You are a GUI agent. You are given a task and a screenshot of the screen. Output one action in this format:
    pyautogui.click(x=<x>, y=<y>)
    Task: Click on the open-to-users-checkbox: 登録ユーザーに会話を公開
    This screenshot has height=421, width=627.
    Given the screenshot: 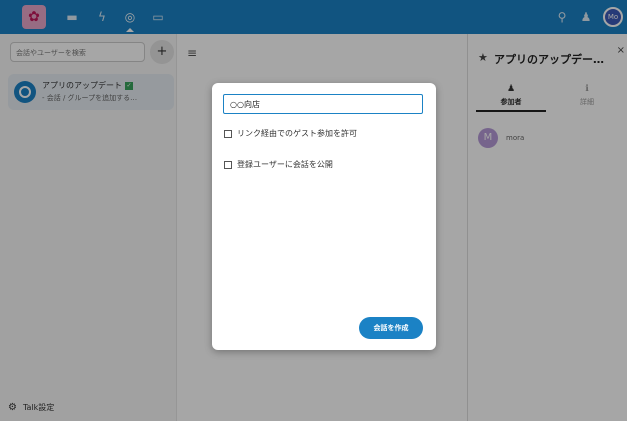 What is the action you would take?
    pyautogui.click(x=278, y=164)
    